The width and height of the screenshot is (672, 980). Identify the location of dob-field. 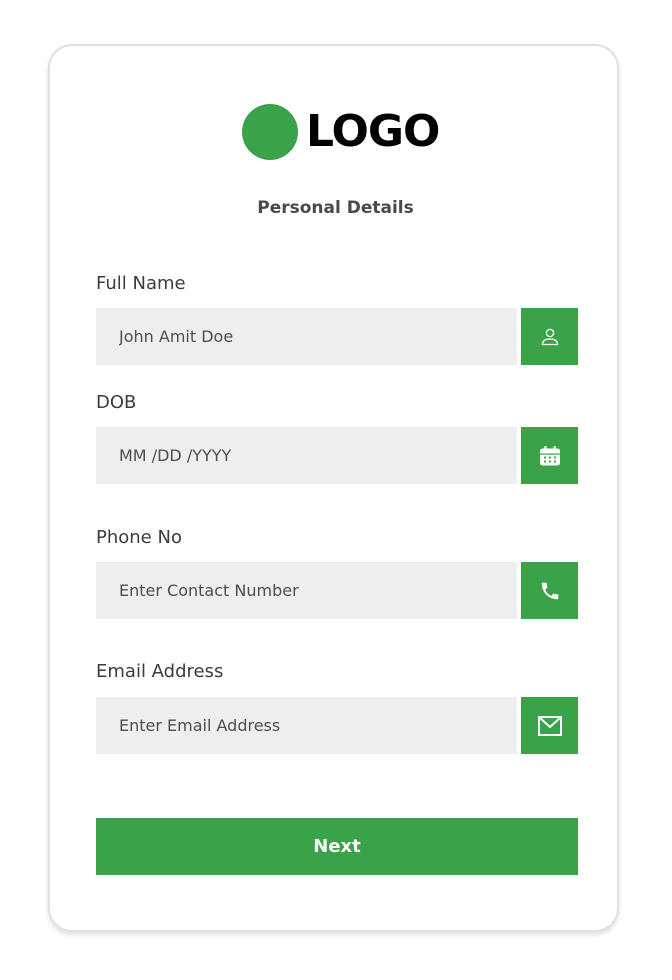
(337, 455).